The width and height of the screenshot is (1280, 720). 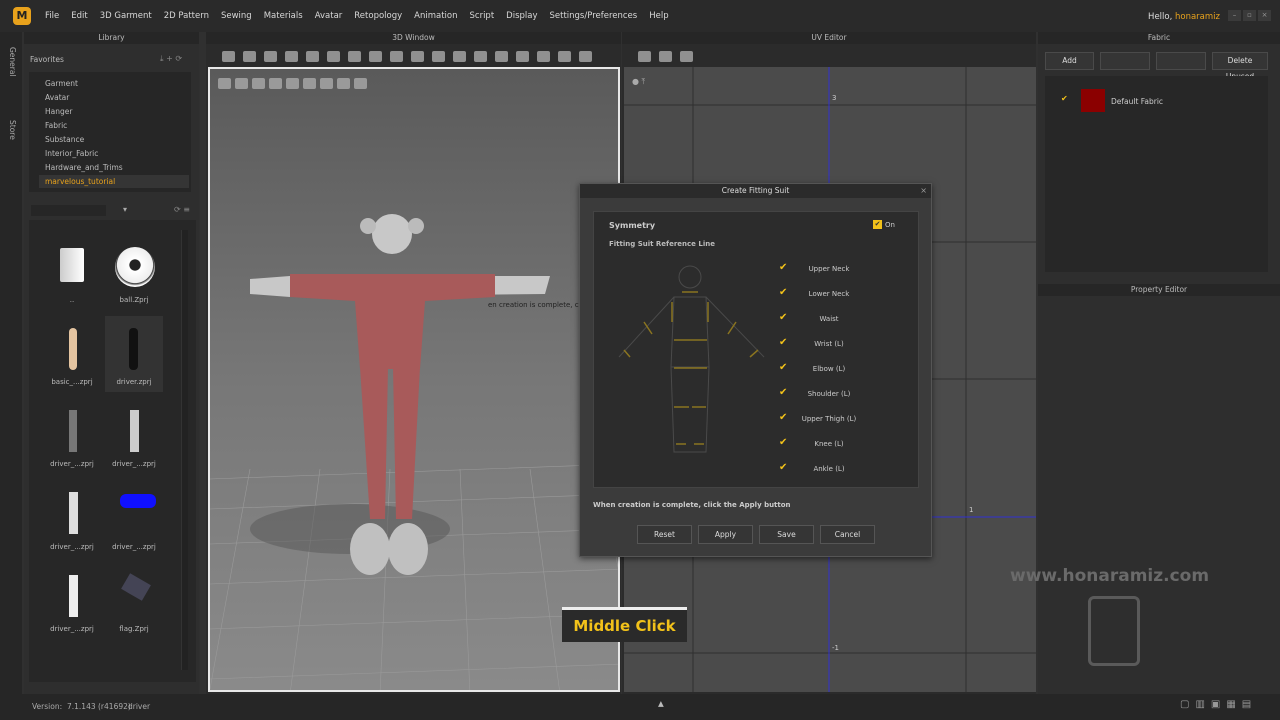 What do you see at coordinates (829, 294) in the screenshot?
I see `line-label-lower-neck: Lower Neck` at bounding box center [829, 294].